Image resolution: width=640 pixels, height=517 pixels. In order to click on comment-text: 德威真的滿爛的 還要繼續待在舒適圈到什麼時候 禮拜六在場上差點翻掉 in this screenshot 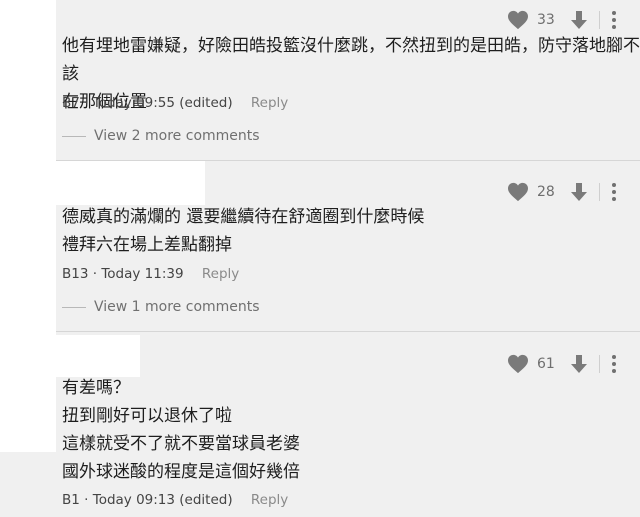, I will do `click(243, 231)`.